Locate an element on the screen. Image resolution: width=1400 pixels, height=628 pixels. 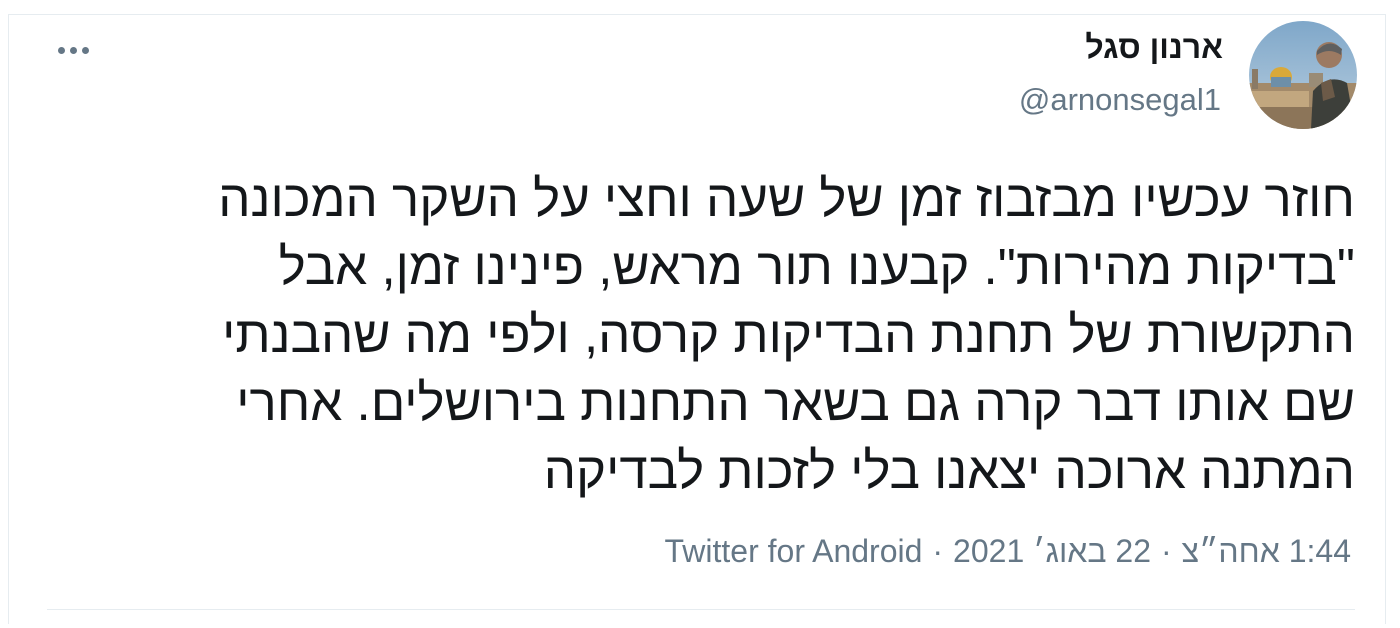
avatar-image is located at coordinates (1303, 75).